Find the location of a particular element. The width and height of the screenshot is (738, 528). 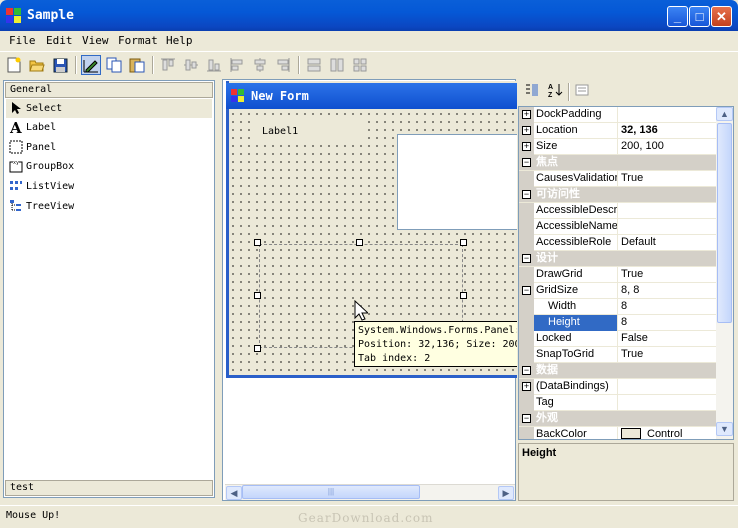

property-pages-button is located at coordinates (582, 90).